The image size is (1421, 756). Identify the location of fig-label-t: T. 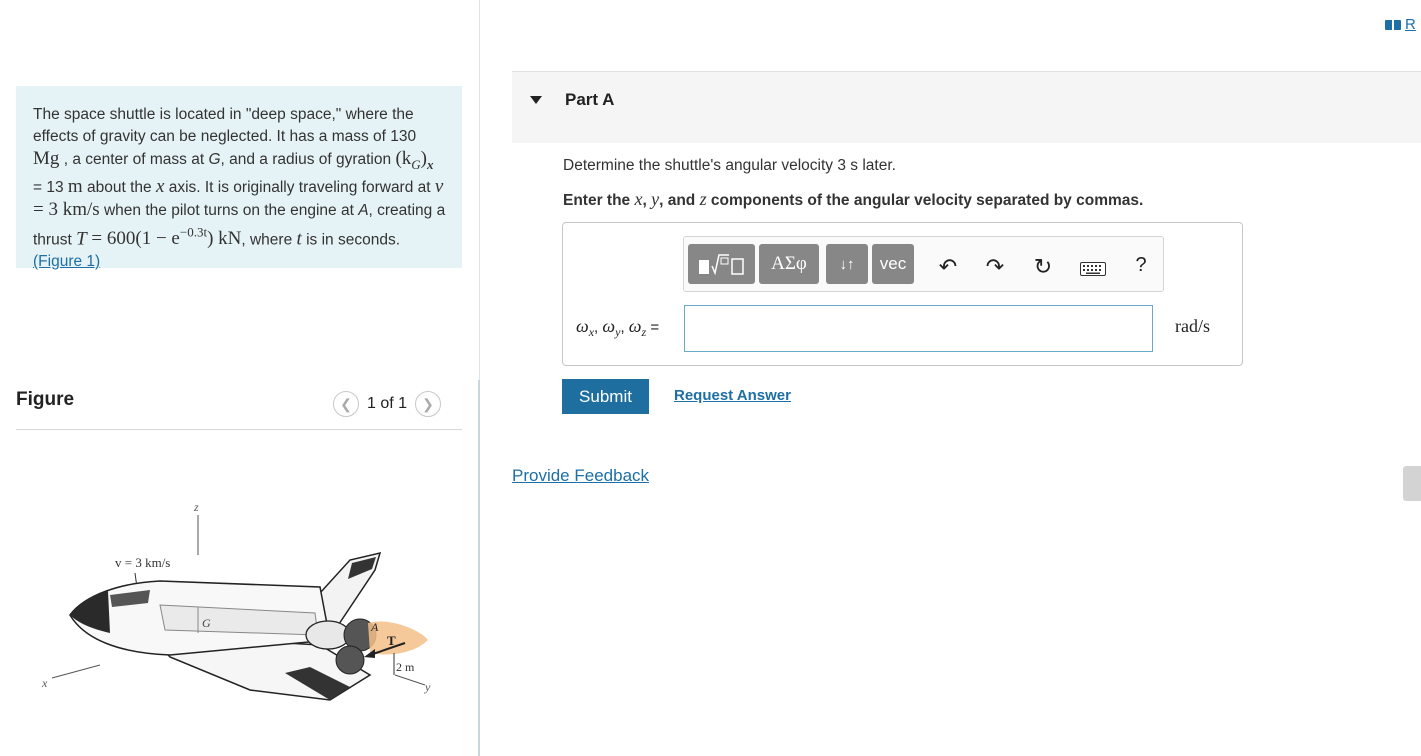
(391, 640).